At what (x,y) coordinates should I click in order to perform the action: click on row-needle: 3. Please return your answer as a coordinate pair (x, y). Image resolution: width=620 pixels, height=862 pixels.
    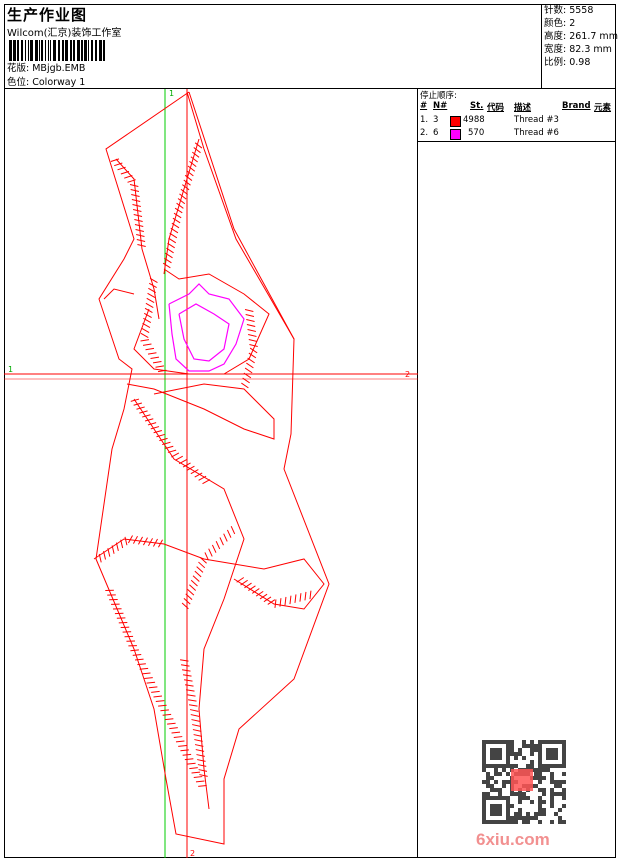
    Looking at the image, I should click on (435, 120).